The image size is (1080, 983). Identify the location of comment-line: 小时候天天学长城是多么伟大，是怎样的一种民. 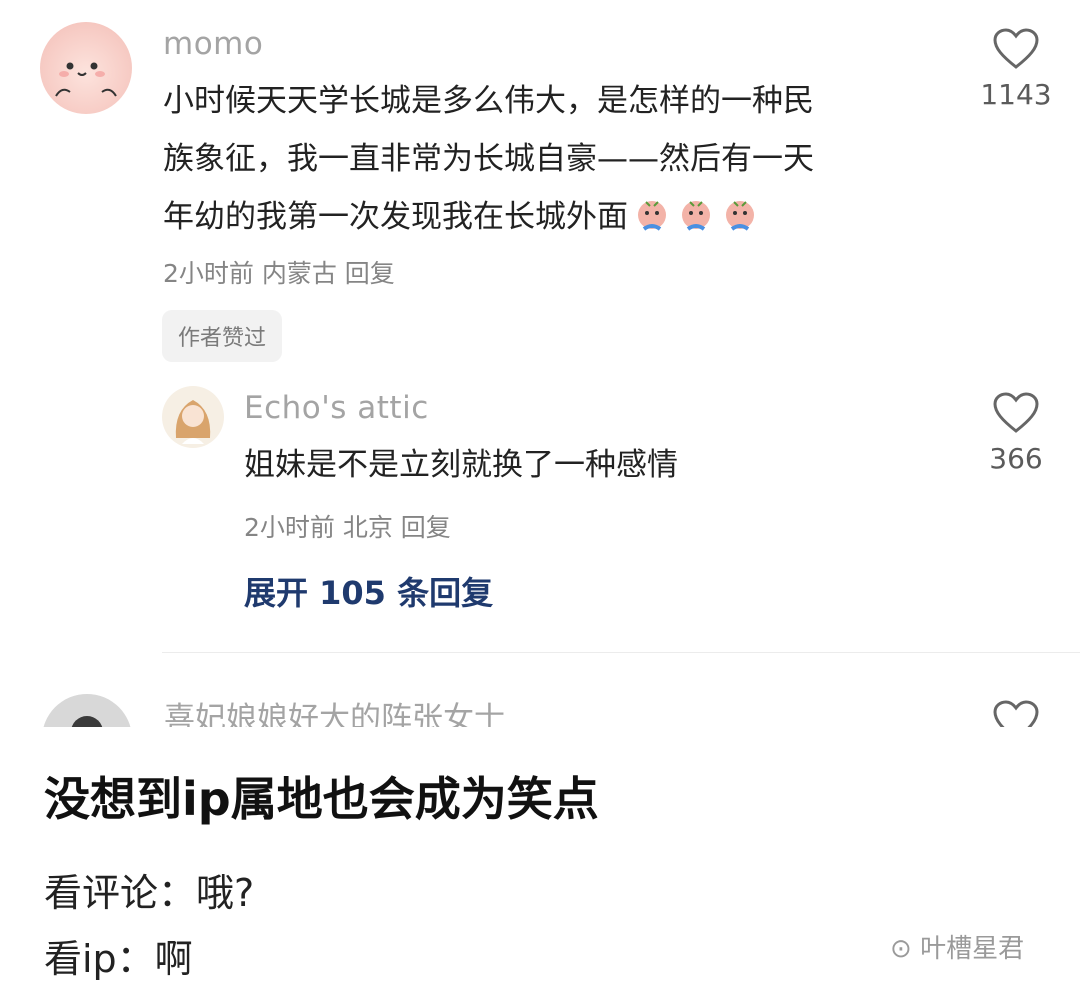
(488, 101).